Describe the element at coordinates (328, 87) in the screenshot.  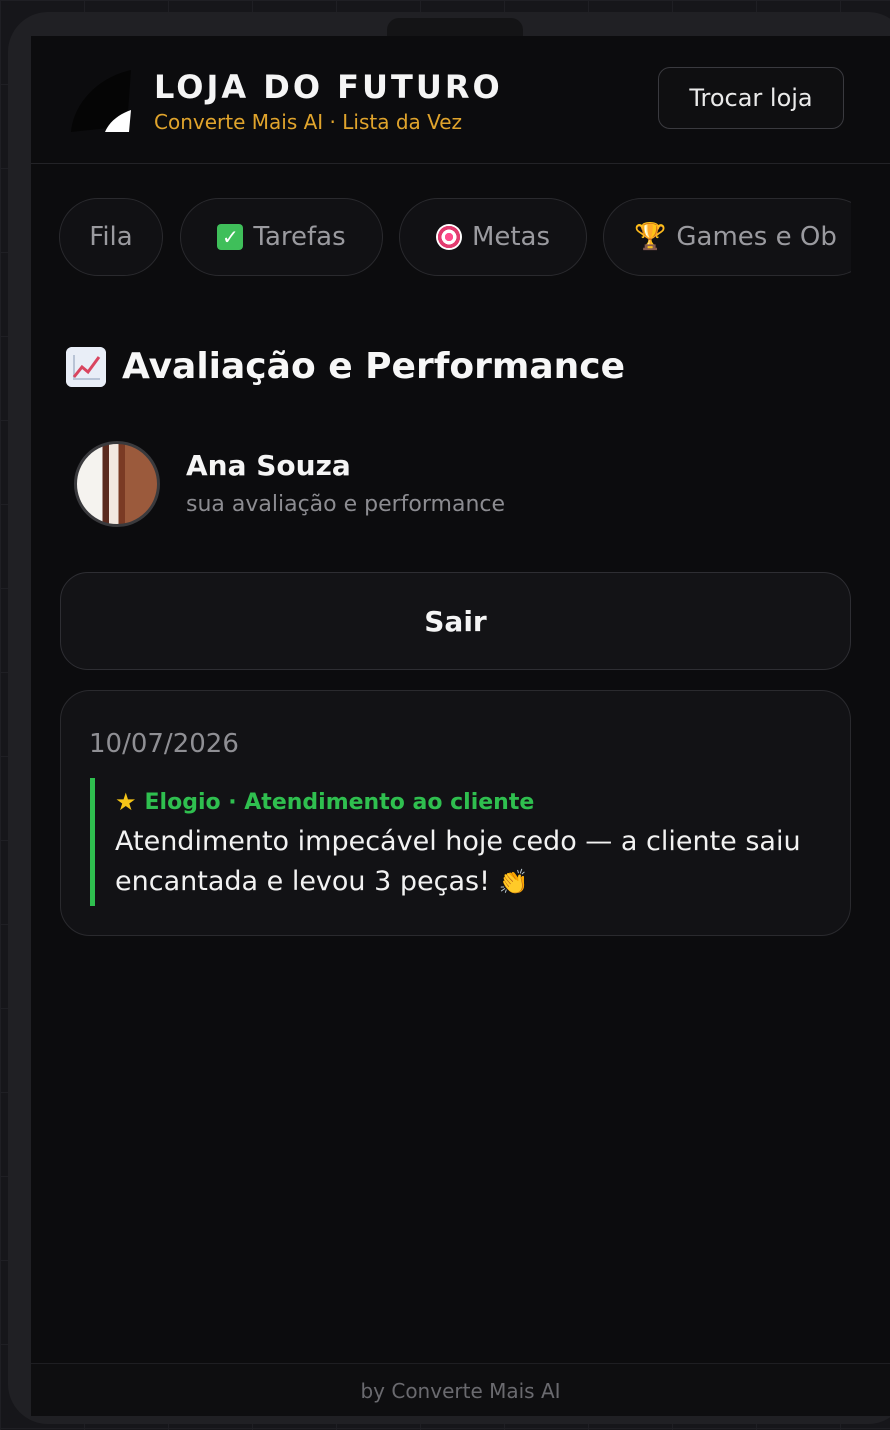
I see `brand-title: LOJA DO FUTURO` at that location.